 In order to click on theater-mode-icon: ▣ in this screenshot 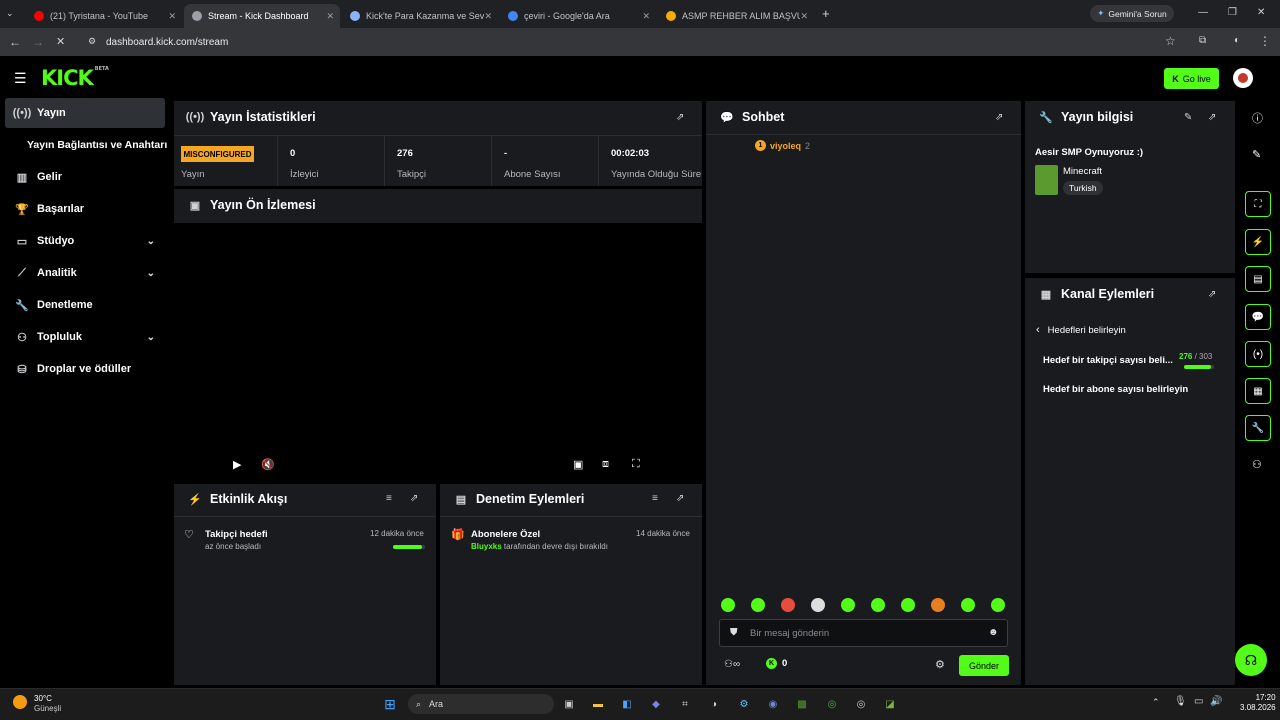, I will do `click(578, 464)`.